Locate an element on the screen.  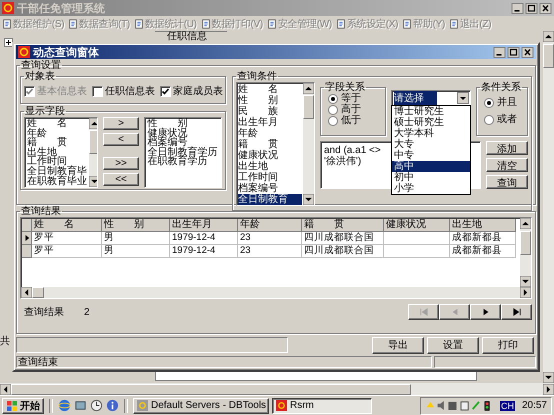
dropdown-option: 大学本科 is located at coordinates (431, 133).